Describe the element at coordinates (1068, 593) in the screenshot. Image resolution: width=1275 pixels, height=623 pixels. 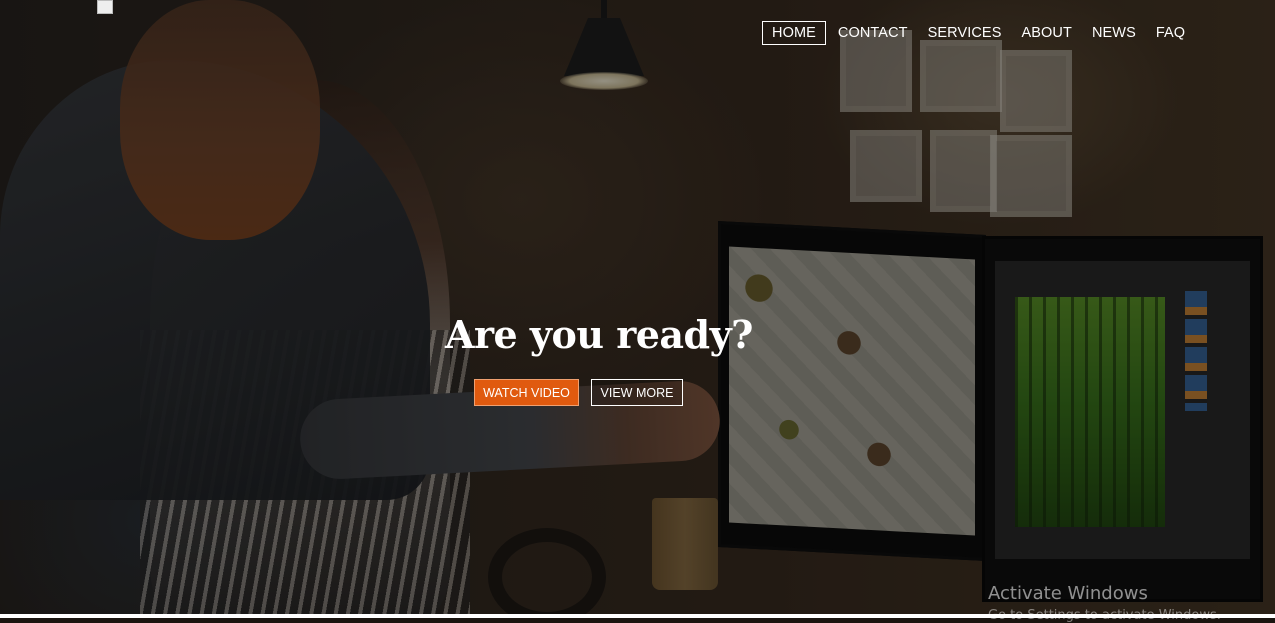
I see `activate-windows-title: Activate Windows` at that location.